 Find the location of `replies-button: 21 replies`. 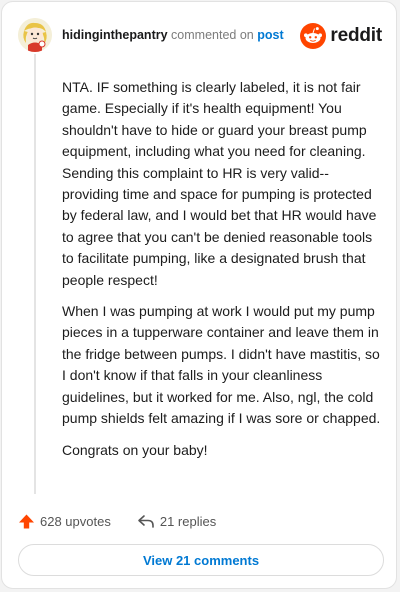

replies-button: 21 replies is located at coordinates (176, 521).